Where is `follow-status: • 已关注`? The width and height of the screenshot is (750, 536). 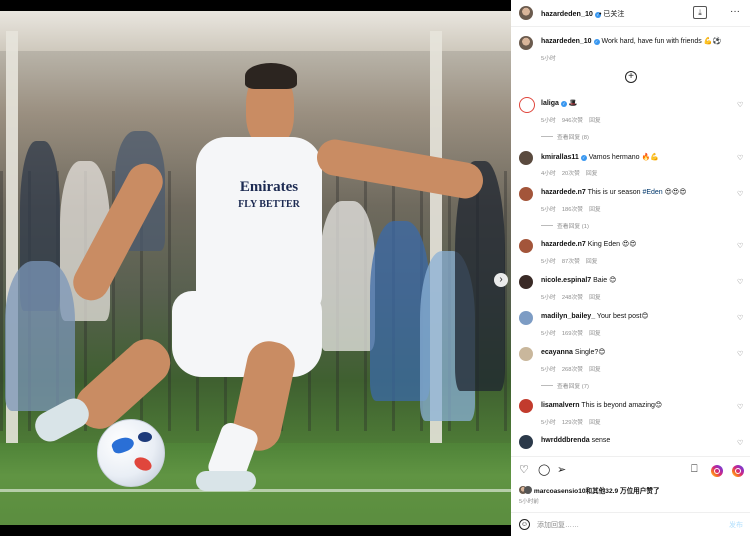 follow-status: • 已关注 is located at coordinates (611, 14).